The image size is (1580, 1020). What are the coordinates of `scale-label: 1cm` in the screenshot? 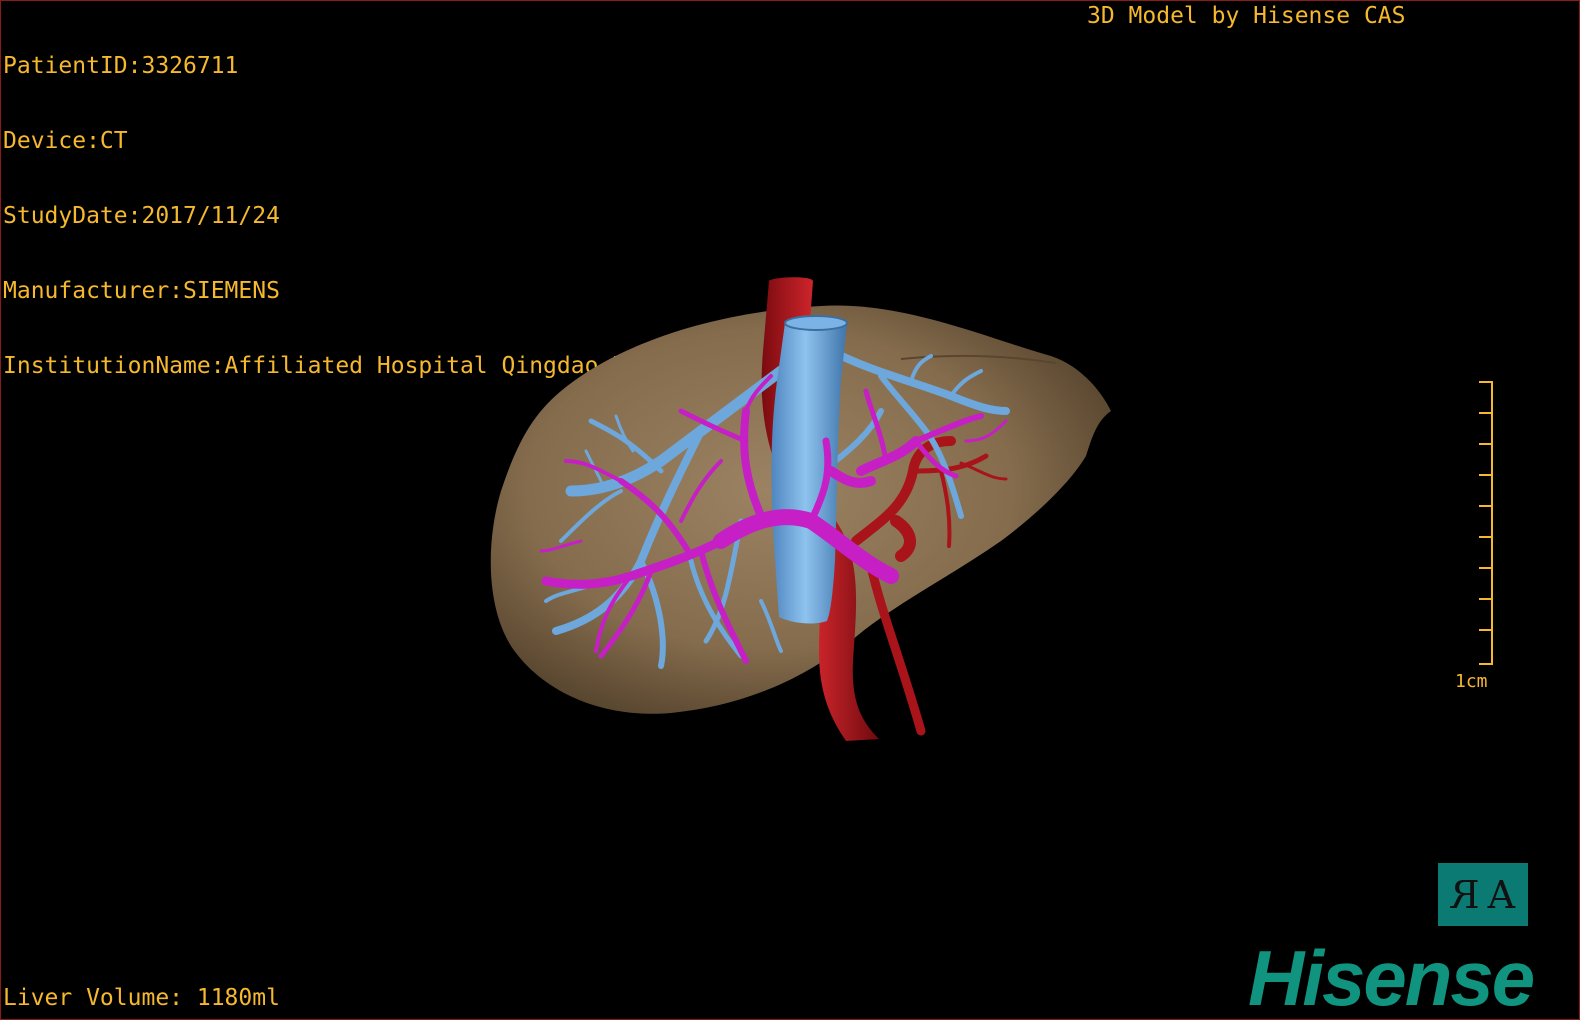 It's located at (1471, 681).